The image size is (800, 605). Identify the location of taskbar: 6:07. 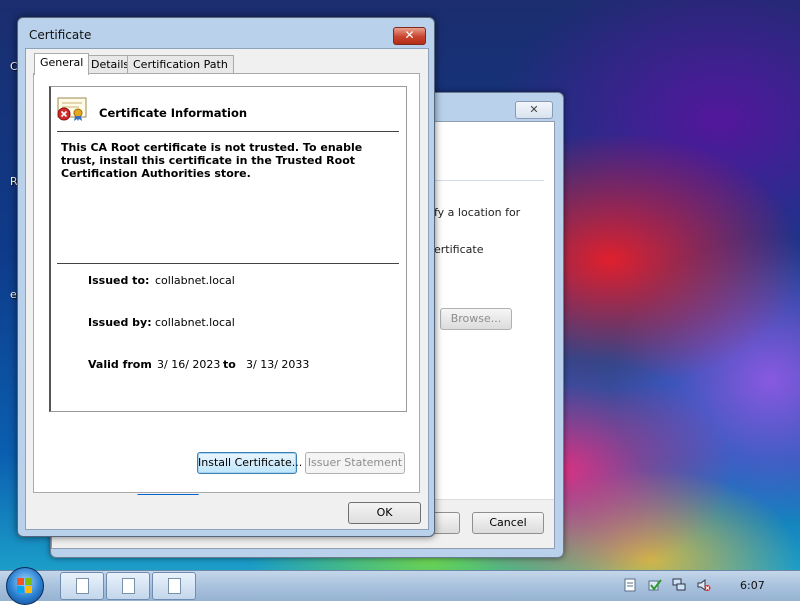
(400, 586).